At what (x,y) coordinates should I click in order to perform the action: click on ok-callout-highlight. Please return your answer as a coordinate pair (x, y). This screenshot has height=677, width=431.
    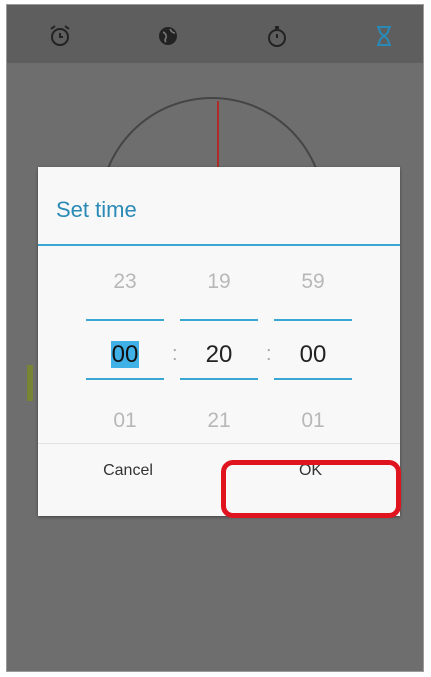
    Looking at the image, I should click on (311, 489).